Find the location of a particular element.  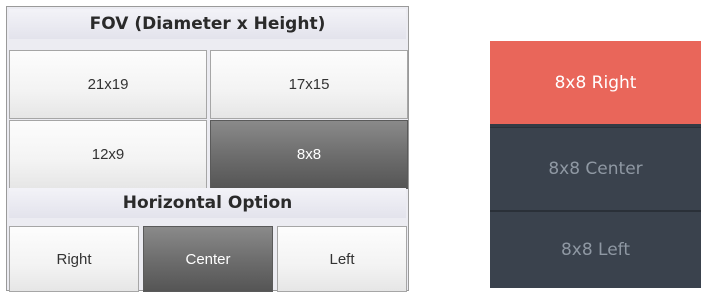

horizontal-option-center: Center is located at coordinates (208, 259).